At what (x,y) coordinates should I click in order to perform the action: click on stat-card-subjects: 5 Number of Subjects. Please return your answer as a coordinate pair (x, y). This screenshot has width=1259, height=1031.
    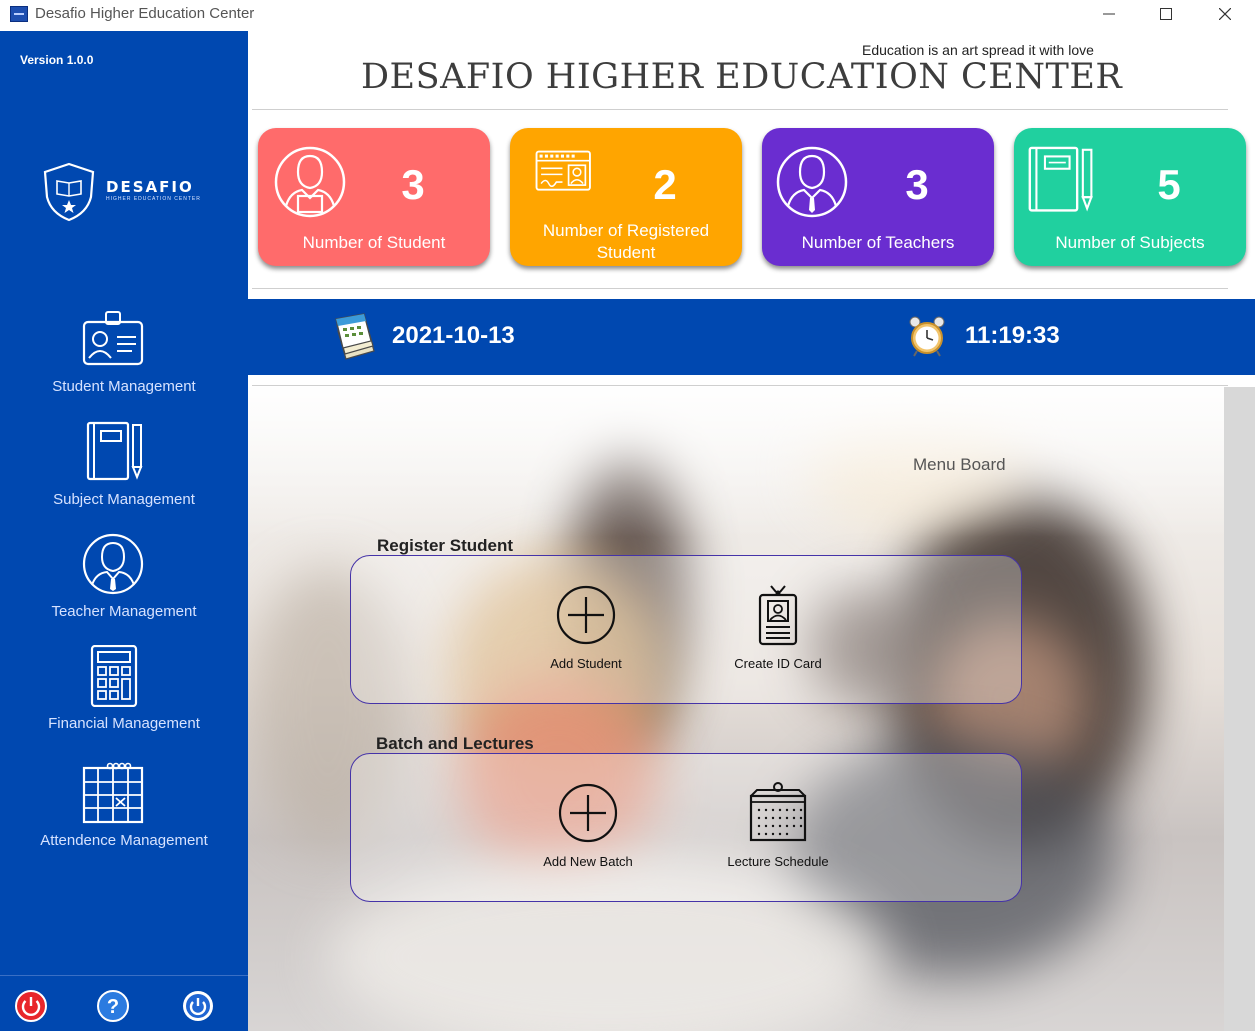
    Looking at the image, I should click on (1130, 197).